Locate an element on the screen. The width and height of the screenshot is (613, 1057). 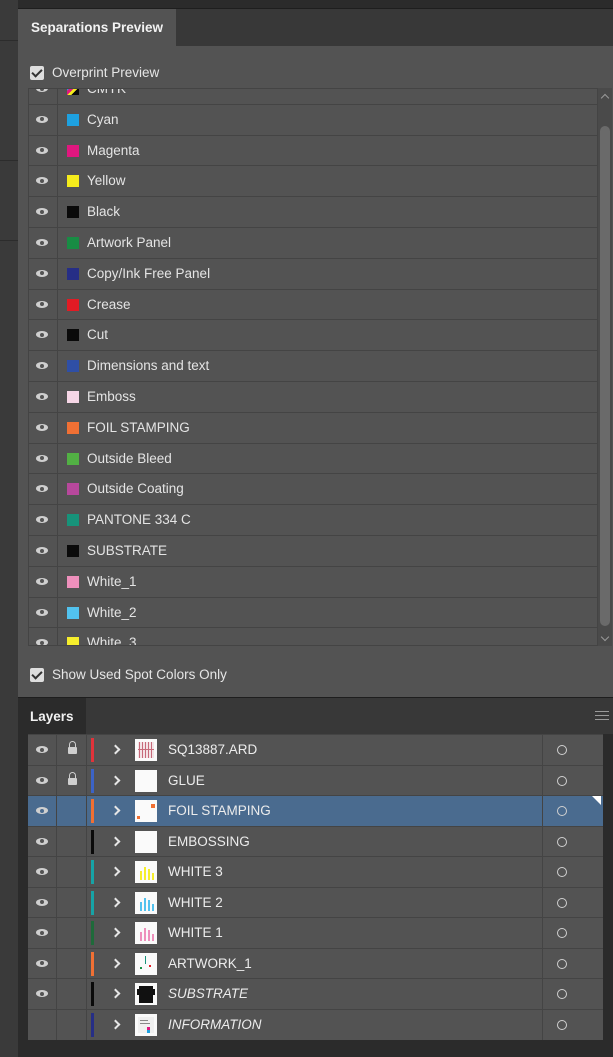
separations-scrollbar is located at coordinates (605, 367).